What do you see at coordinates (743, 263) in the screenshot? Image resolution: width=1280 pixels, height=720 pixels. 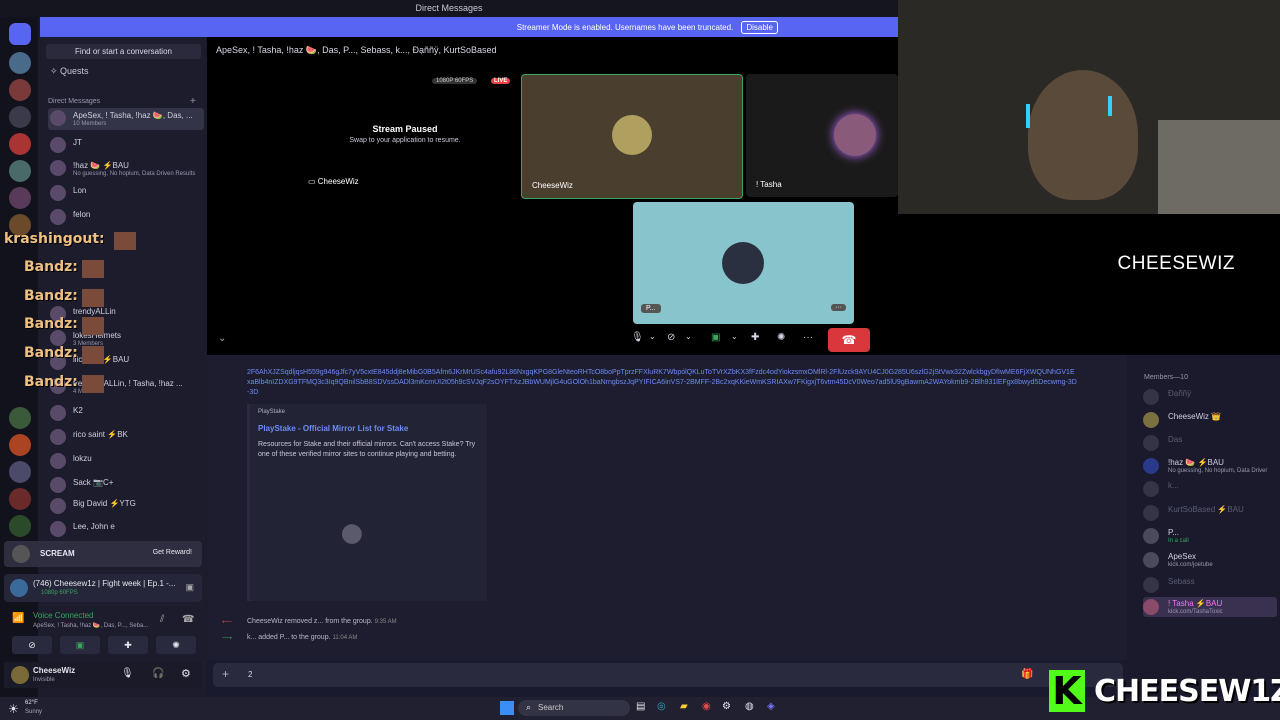 I see `participant-tile: P... ···` at bounding box center [743, 263].